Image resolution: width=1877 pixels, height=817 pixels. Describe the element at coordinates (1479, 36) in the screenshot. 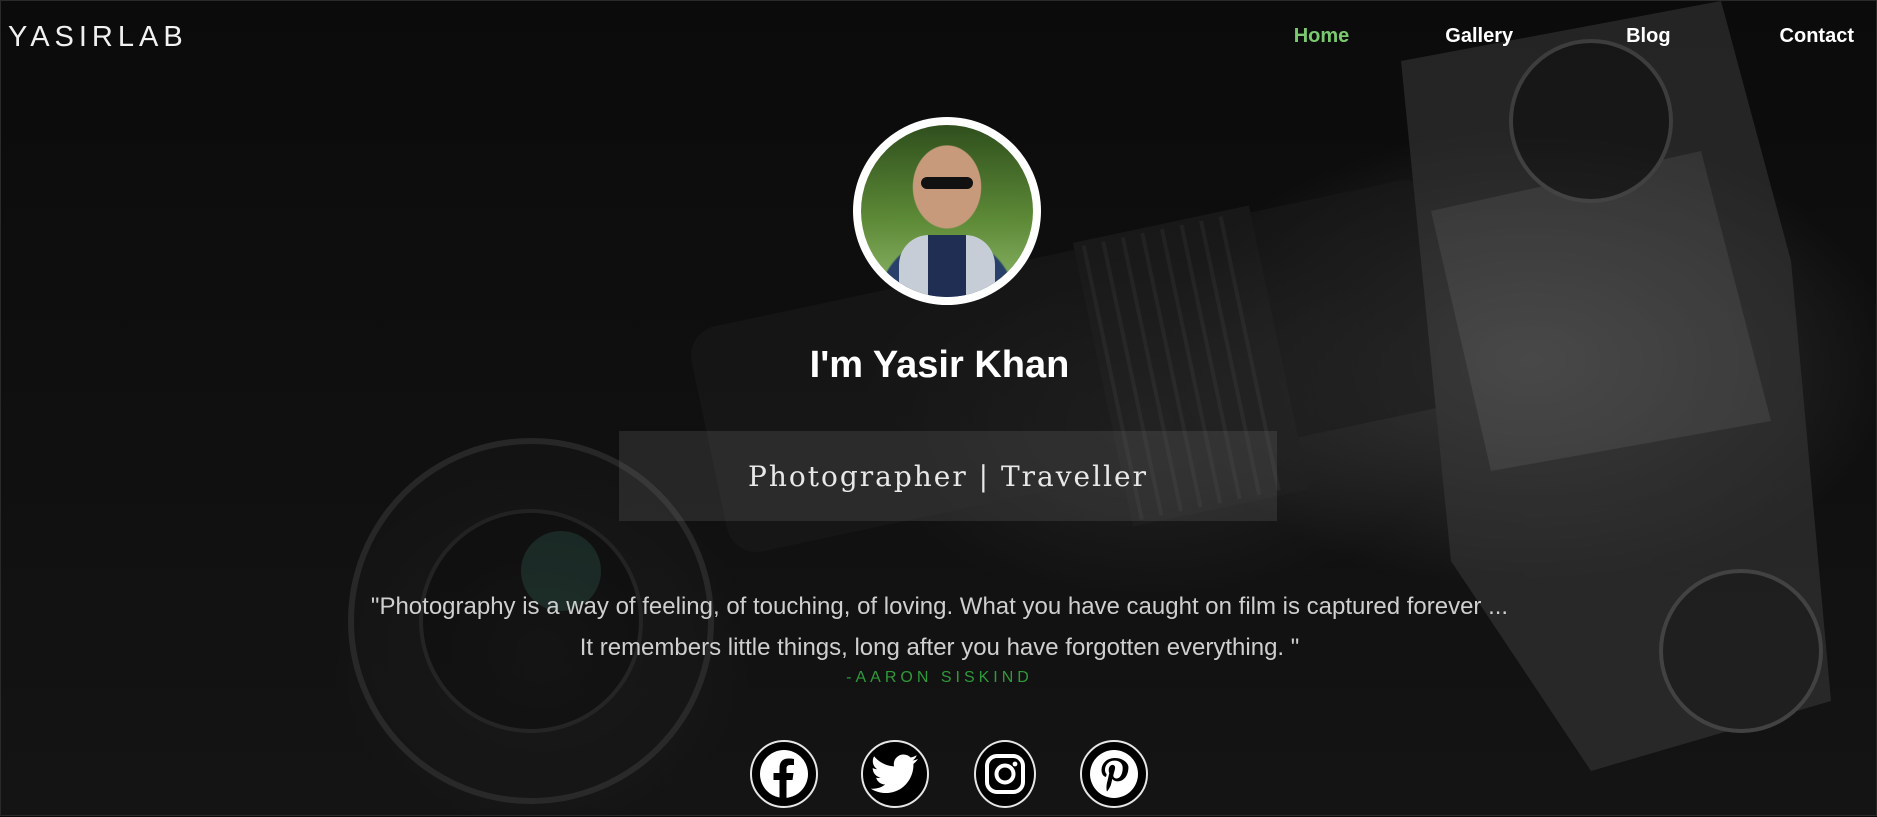

I see `nav-item-gallery: Gallery` at that location.